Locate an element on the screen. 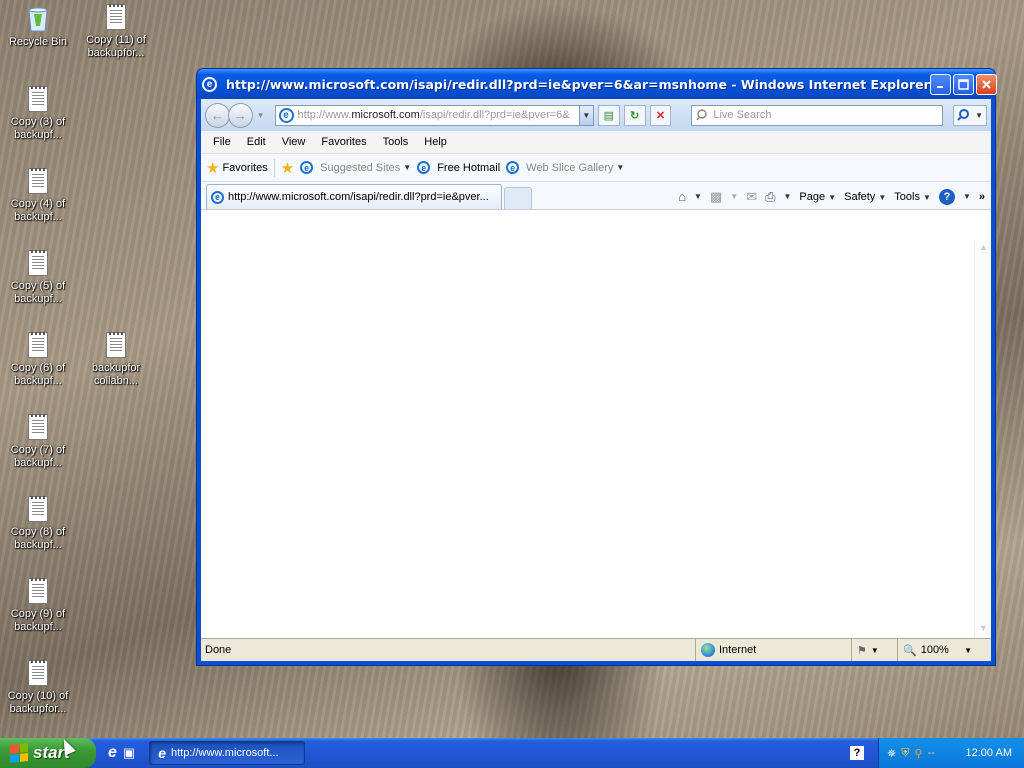 The image size is (1024, 768). safety-menu: Safety ▼ is located at coordinates (865, 197).